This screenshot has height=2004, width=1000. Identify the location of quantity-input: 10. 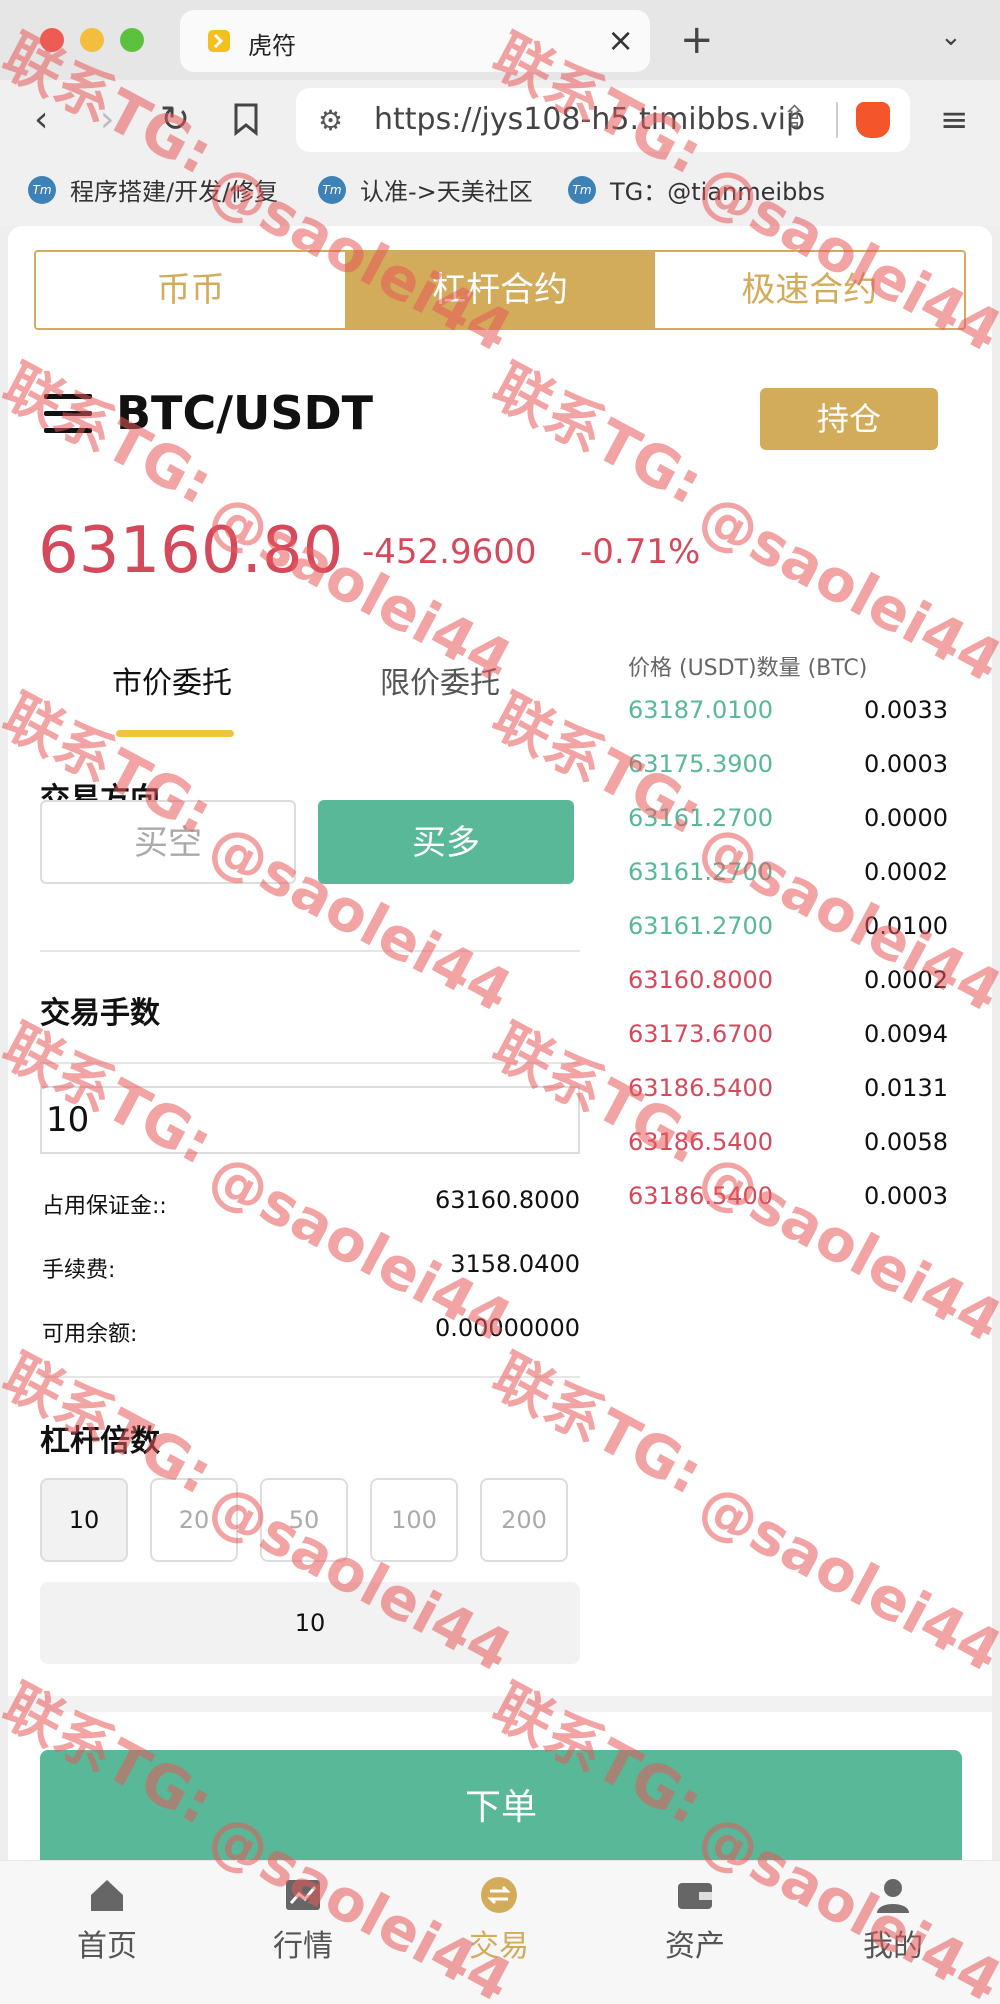
(310, 1120).